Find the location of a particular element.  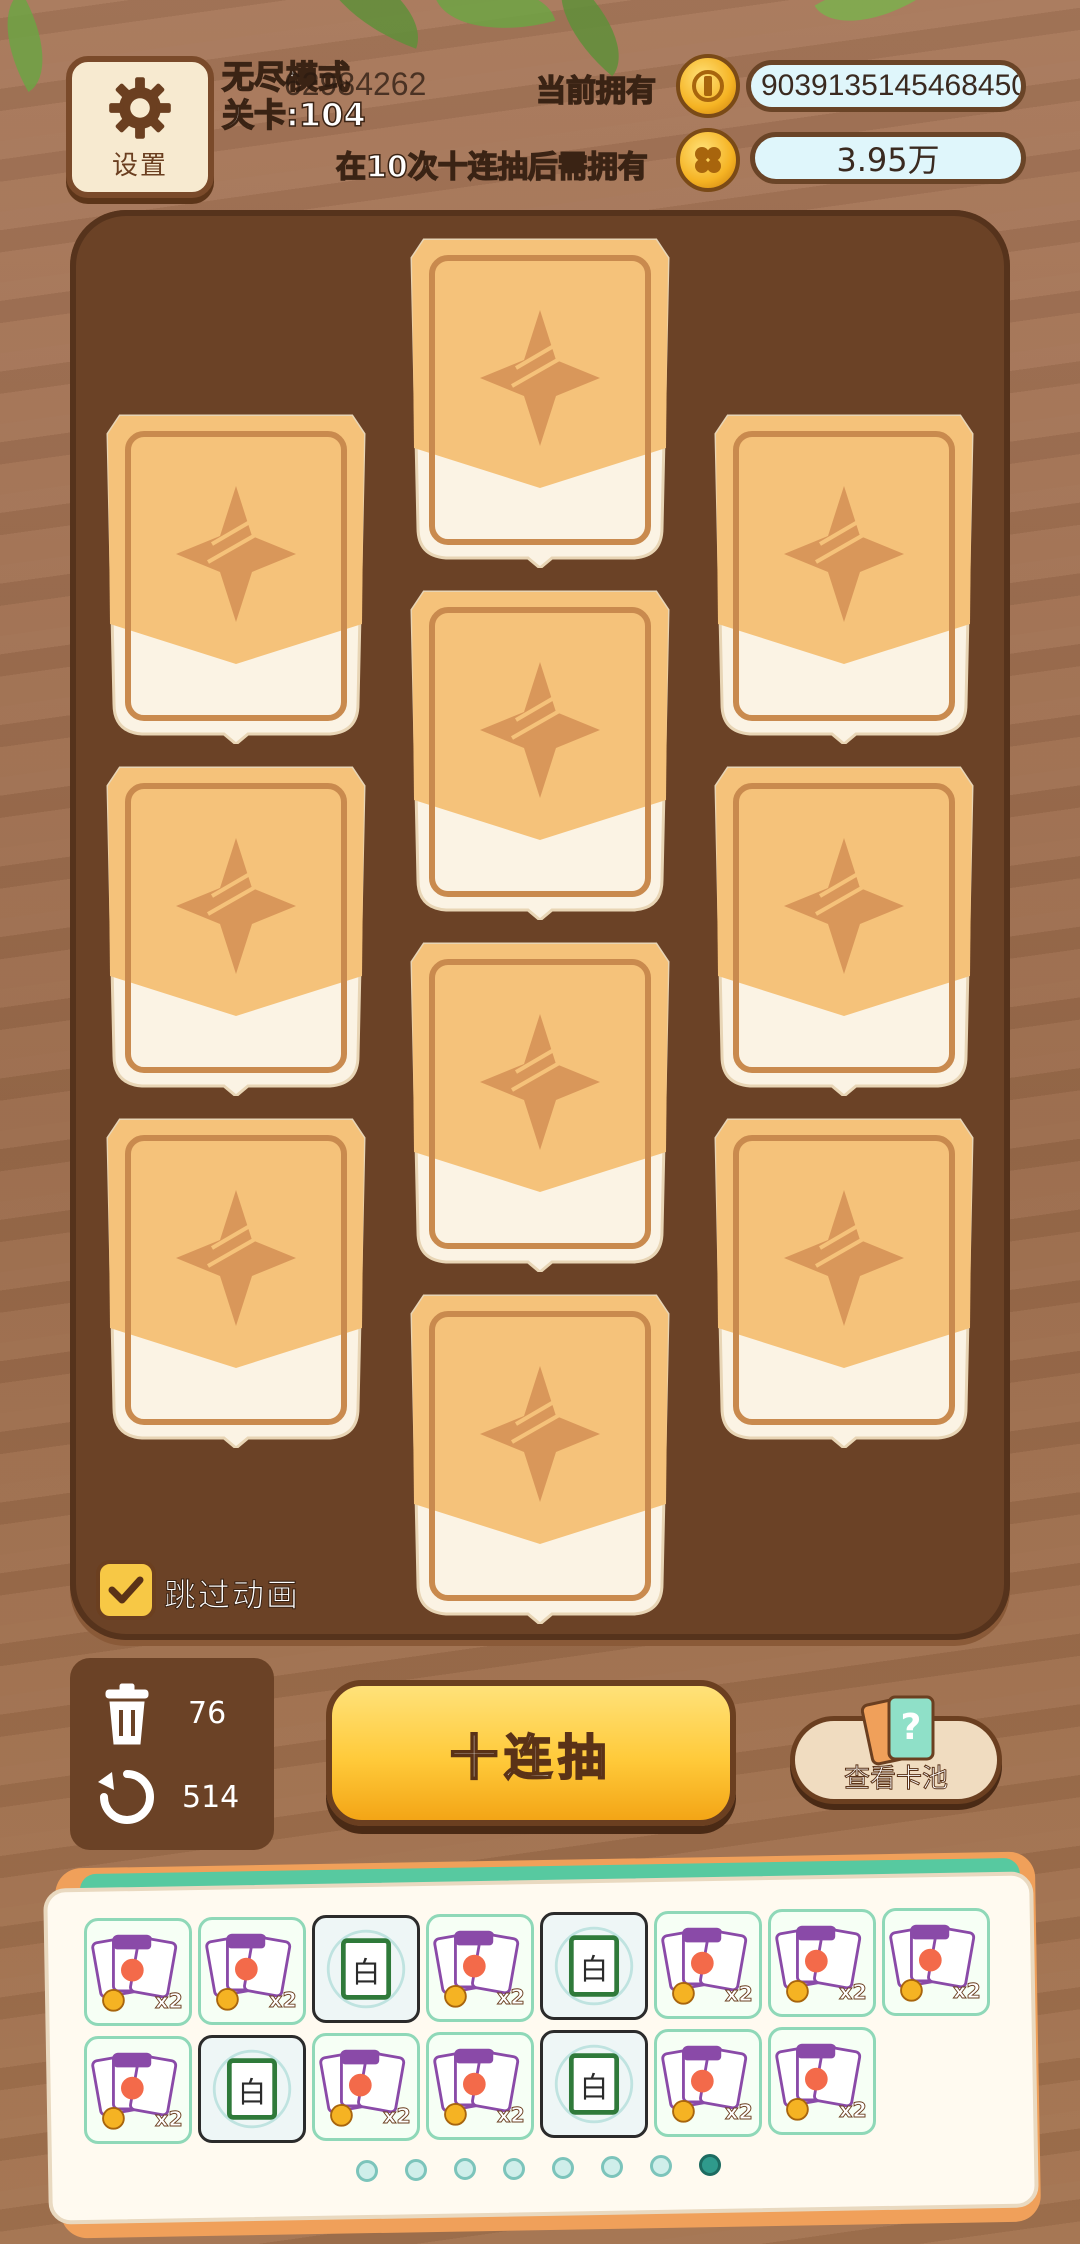

view-pool-button: ? 查看卡池 is located at coordinates (896, 1749).